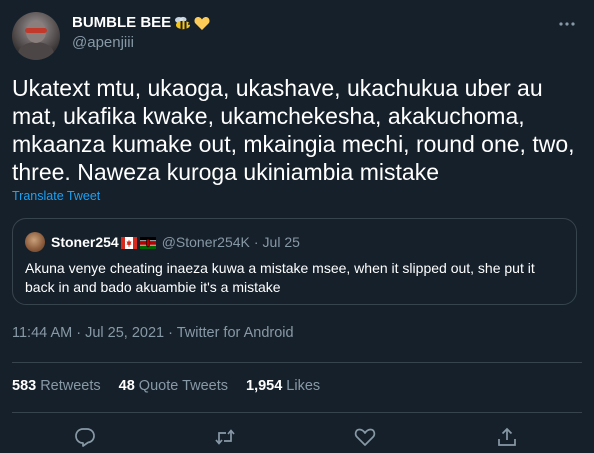 This screenshot has height=453, width=594. Describe the element at coordinates (24, 386) in the screenshot. I see `retweets-count: 583` at that location.